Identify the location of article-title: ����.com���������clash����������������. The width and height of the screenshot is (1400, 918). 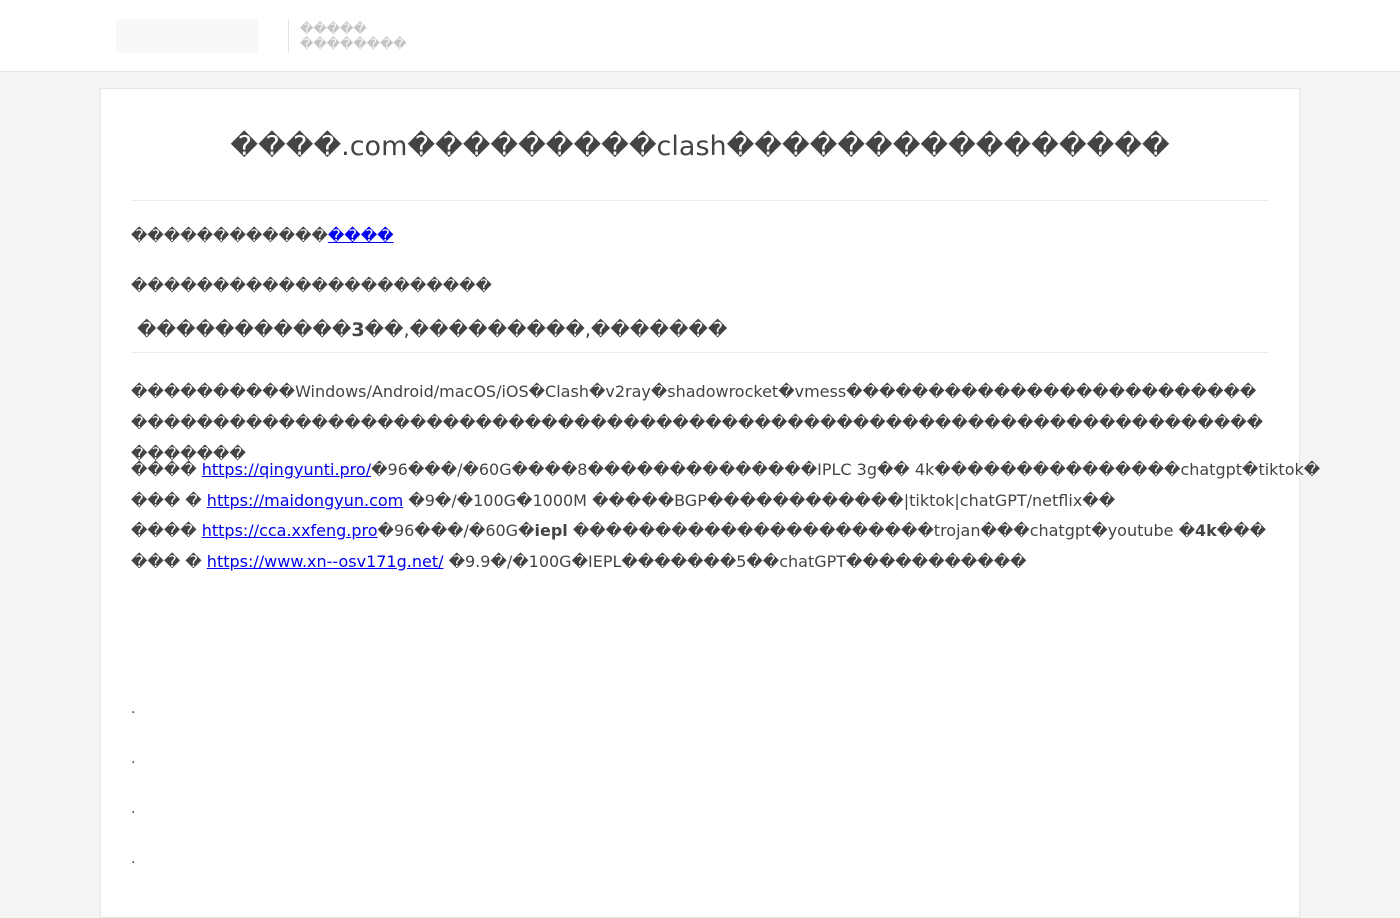
(700, 146).